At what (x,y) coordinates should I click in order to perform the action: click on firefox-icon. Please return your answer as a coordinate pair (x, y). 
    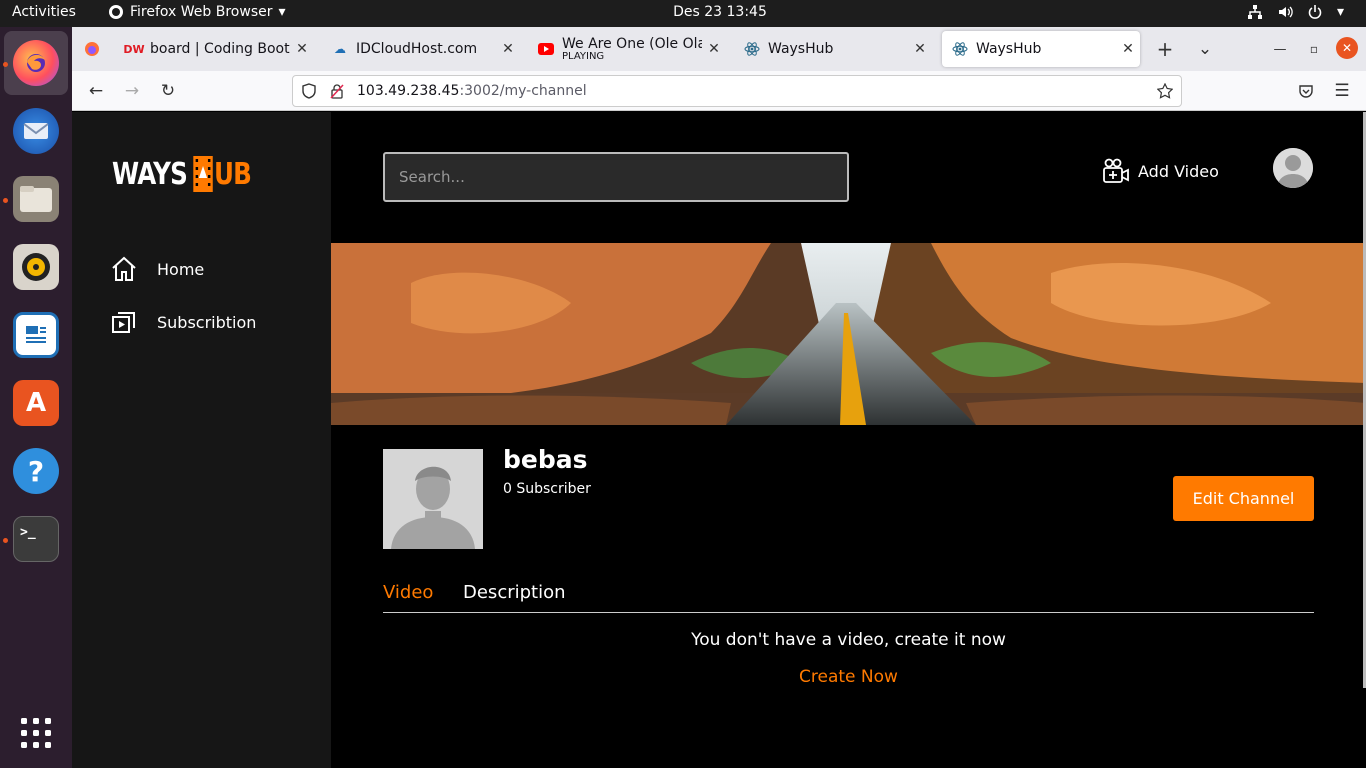
    Looking at the image, I should click on (36, 63).